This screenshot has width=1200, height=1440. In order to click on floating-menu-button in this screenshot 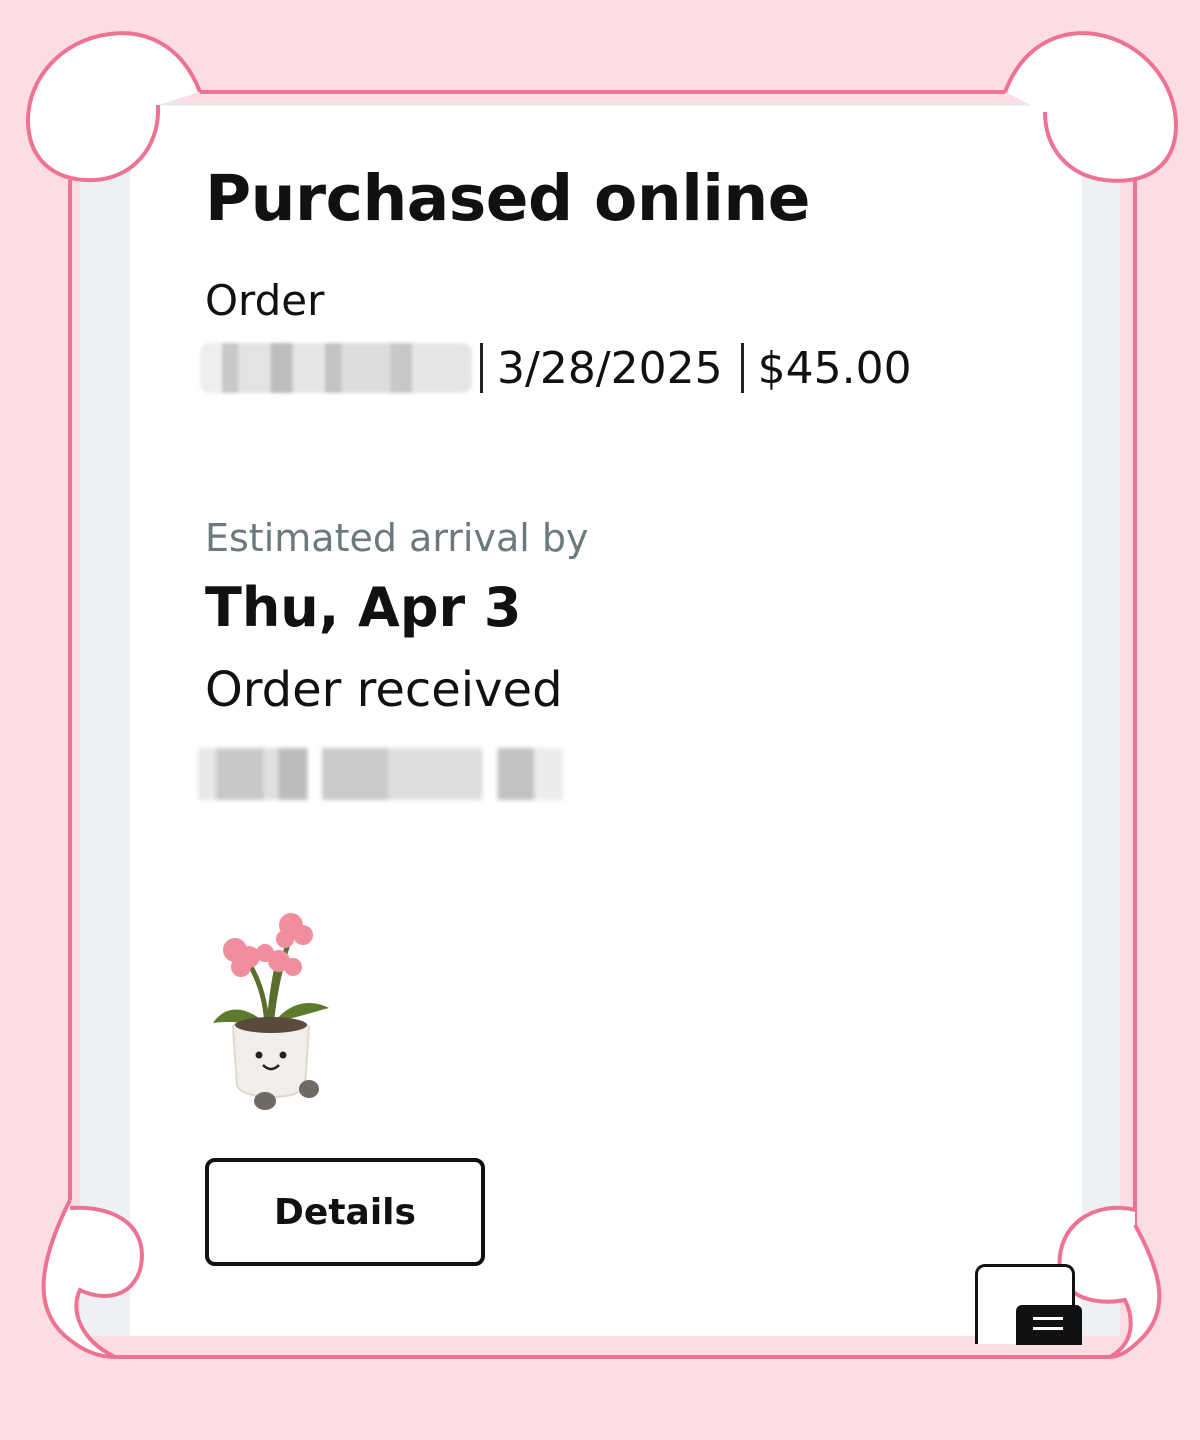, I will do `click(1028, 1304)`.